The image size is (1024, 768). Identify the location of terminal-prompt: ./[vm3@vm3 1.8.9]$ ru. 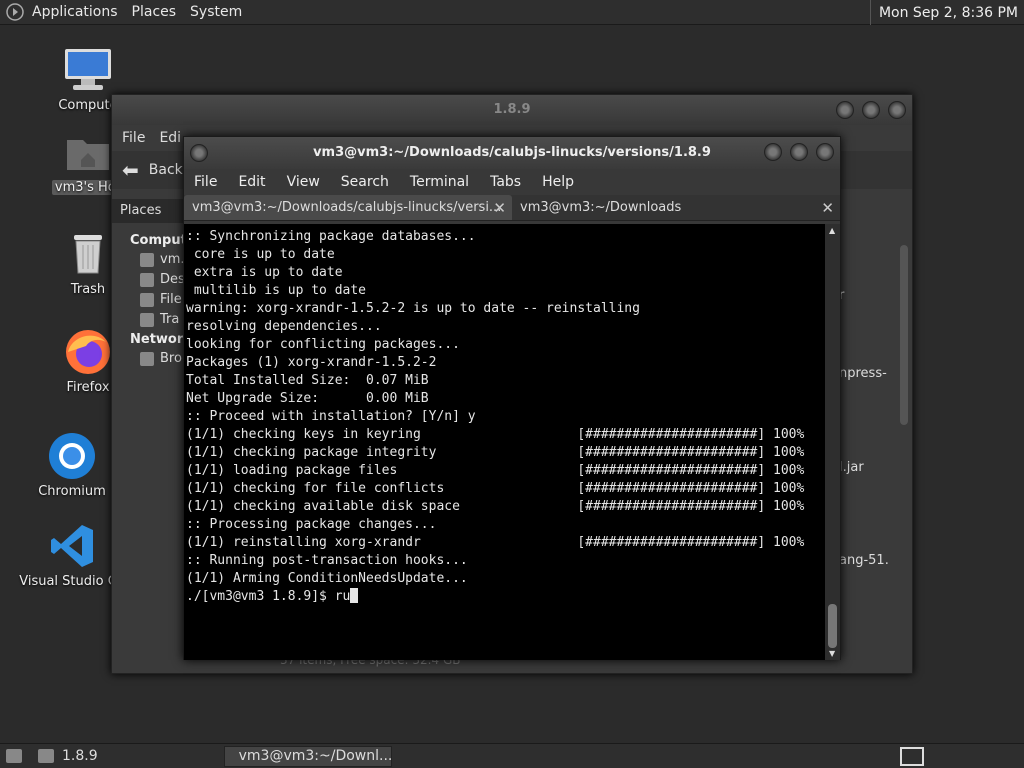
(268, 596).